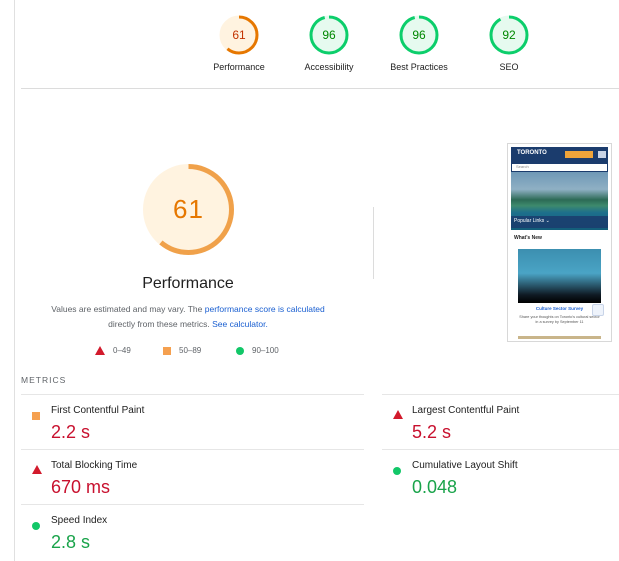  What do you see at coordinates (265, 351) in the screenshot?
I see `legend-good-label: 90–100` at bounding box center [265, 351].